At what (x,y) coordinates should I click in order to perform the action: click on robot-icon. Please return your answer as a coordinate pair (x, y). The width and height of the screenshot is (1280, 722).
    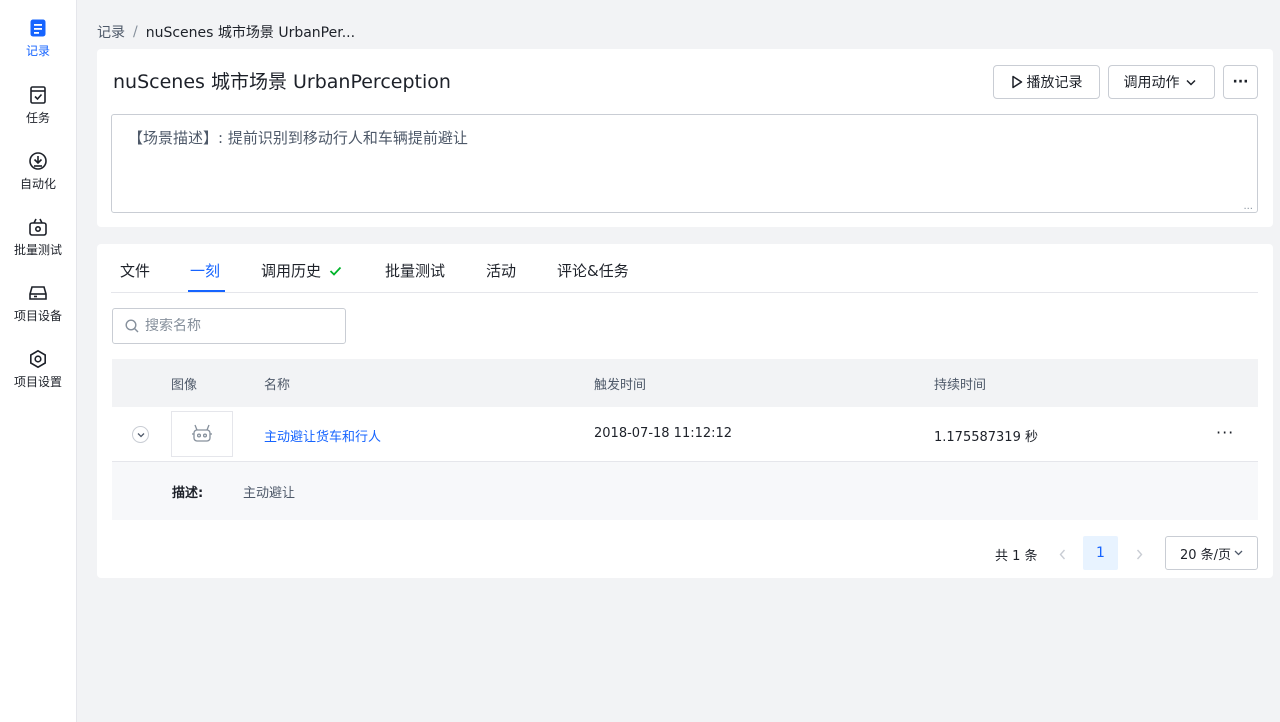
    Looking at the image, I should click on (202, 433).